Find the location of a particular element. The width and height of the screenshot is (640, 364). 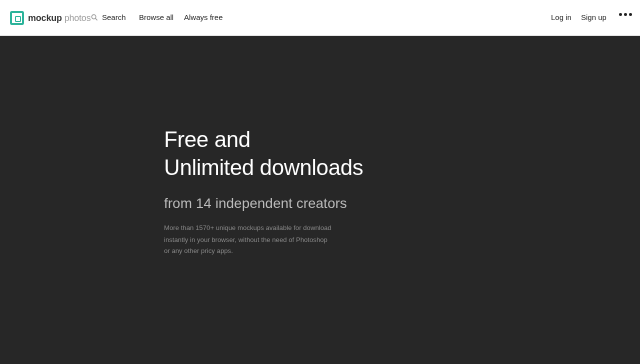

search-label: Search is located at coordinates (114, 17).